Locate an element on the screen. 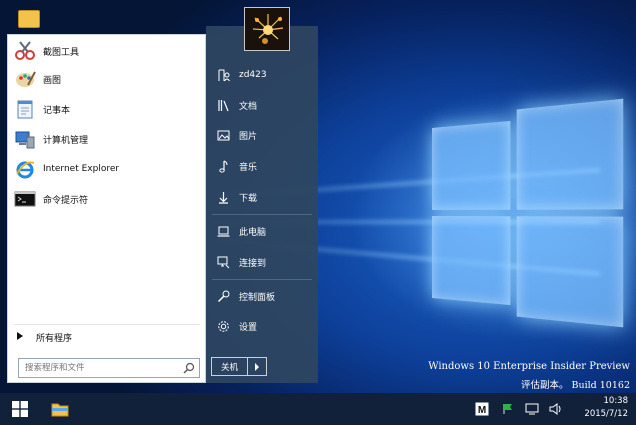 This screenshot has width=636, height=425. taskbar: M 10:38 2015/7/12 is located at coordinates (318, 409).